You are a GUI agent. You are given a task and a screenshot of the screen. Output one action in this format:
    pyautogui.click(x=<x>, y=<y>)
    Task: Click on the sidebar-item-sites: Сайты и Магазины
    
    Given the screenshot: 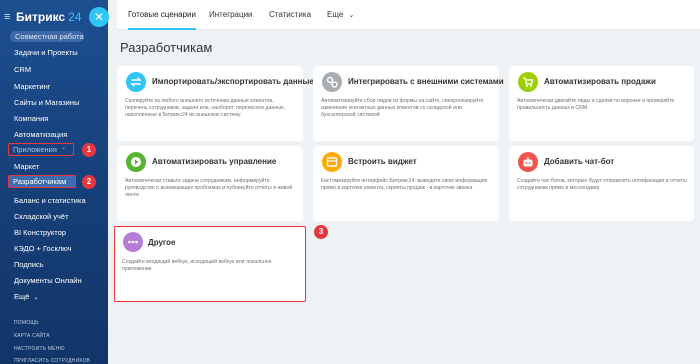 What is the action you would take?
    pyautogui.click(x=46, y=102)
    